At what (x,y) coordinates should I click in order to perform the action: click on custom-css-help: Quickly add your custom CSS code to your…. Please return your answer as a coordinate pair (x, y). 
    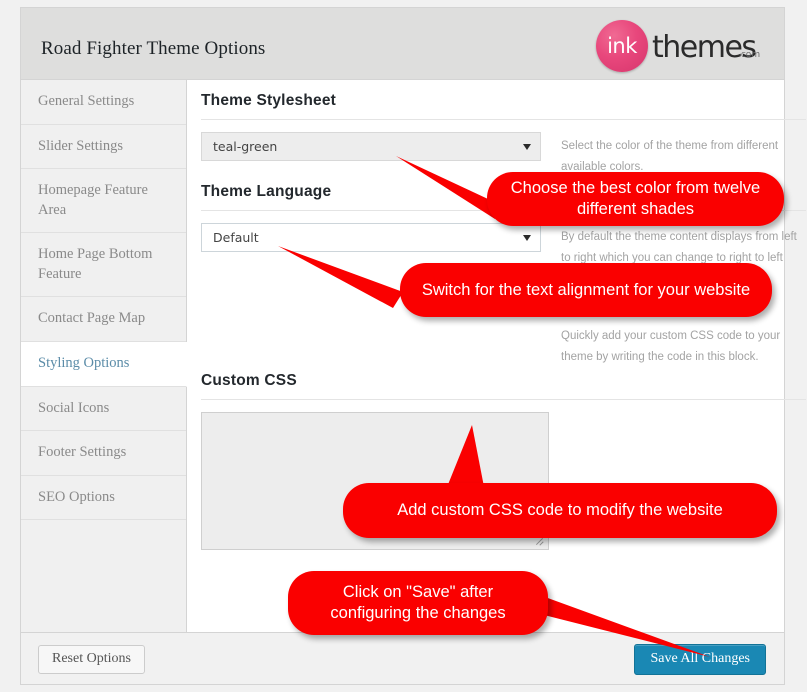
    Looking at the image, I should click on (671, 347).